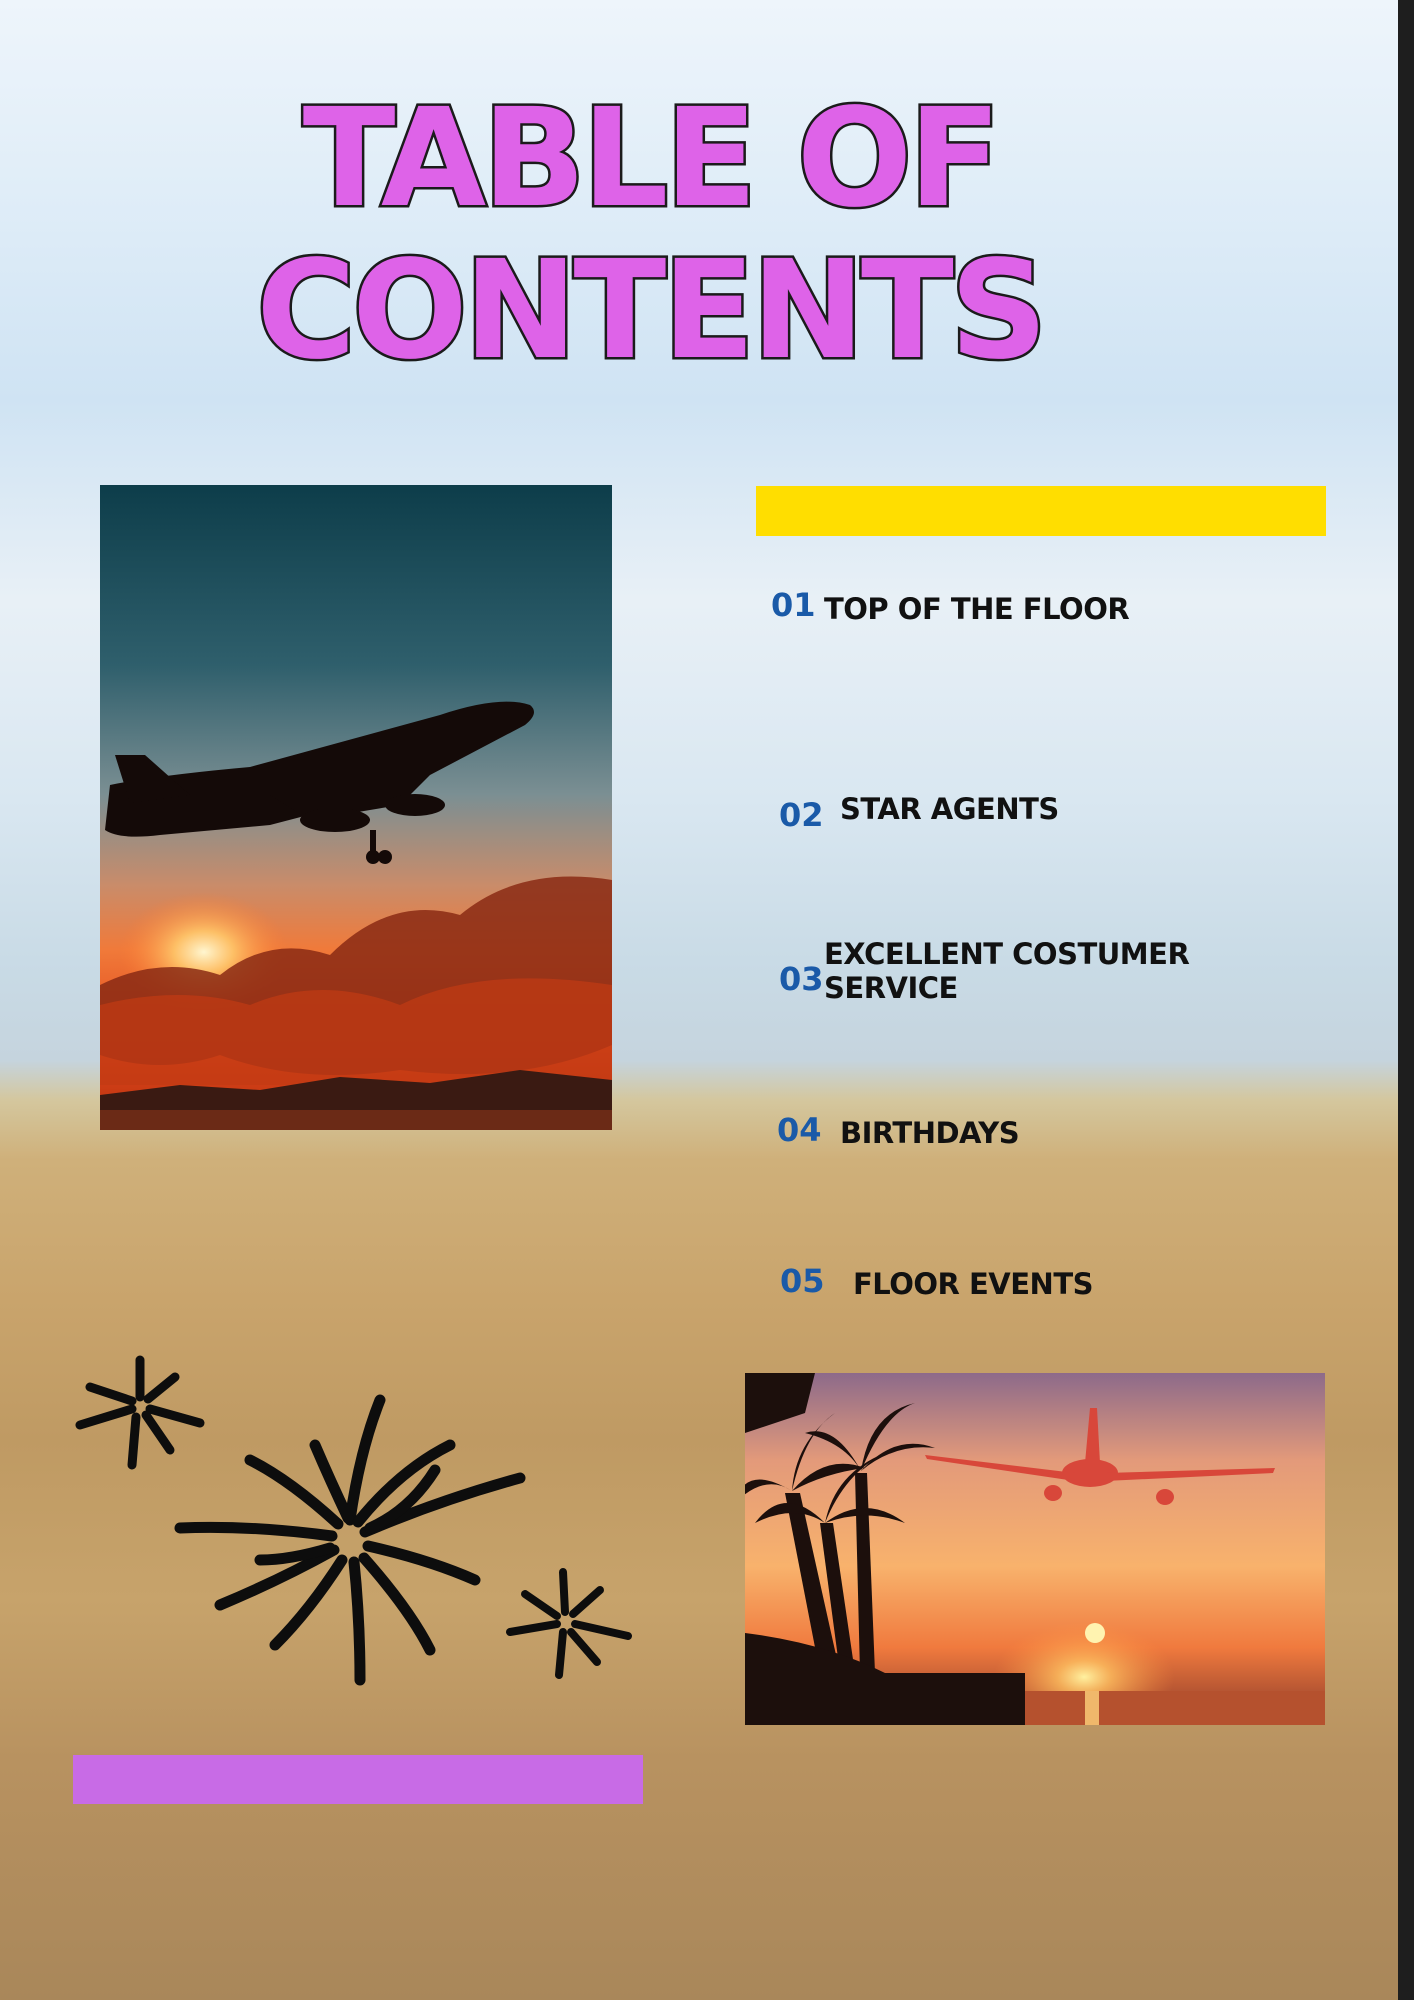 This screenshot has height=2000, width=1414. I want to click on toc-label-03-line-1: EXCELLENT COSTUMER, so click(1007, 954).